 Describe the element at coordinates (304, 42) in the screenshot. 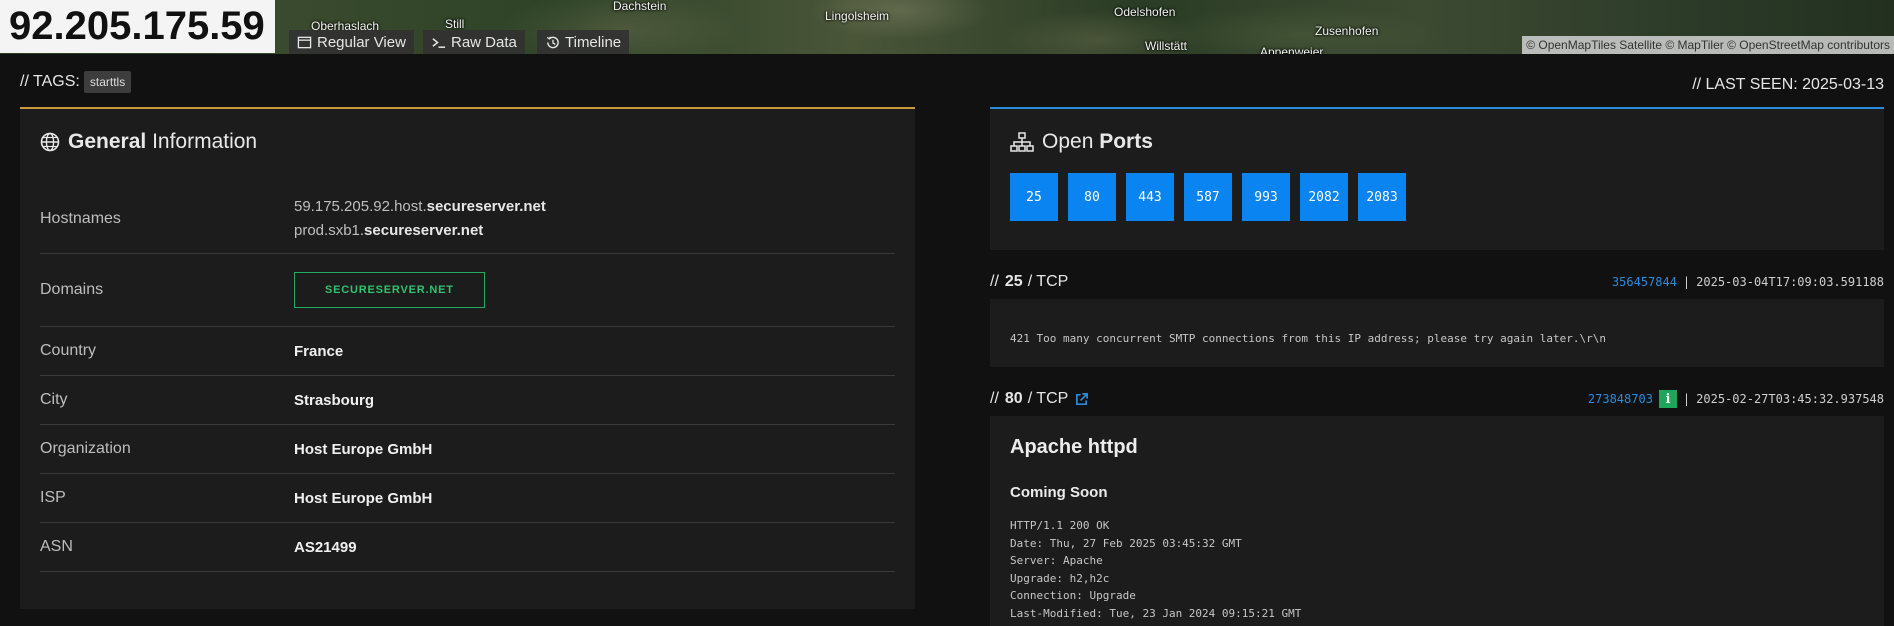

I see `window-icon` at that location.